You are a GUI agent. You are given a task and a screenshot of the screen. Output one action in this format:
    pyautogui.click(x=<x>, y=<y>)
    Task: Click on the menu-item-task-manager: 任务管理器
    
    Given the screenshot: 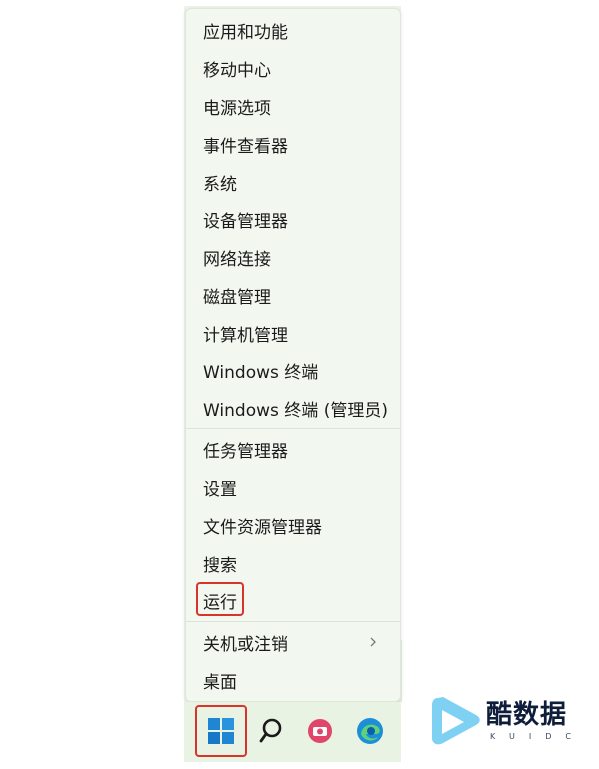 What is the action you would take?
    pyautogui.click(x=293, y=449)
    